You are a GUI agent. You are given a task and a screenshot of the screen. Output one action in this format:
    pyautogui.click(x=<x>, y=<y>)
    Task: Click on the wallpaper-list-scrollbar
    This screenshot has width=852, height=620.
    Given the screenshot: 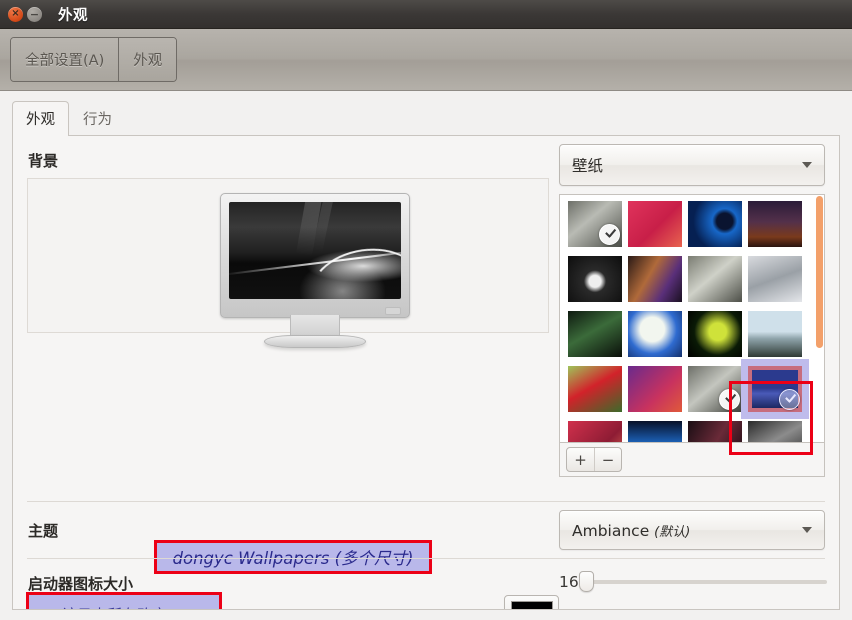 What is the action you would take?
    pyautogui.click(x=819, y=319)
    